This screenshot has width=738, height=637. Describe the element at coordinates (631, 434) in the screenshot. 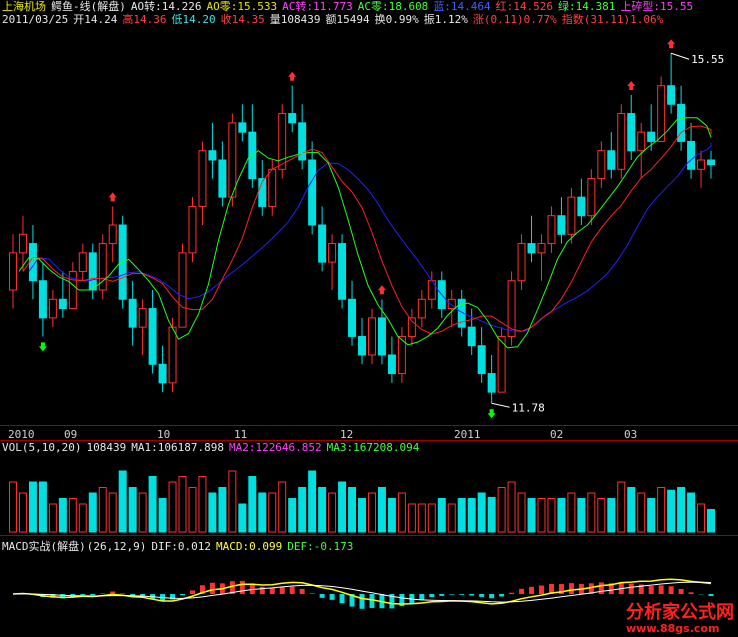

I see `x-label-03: 03` at that location.